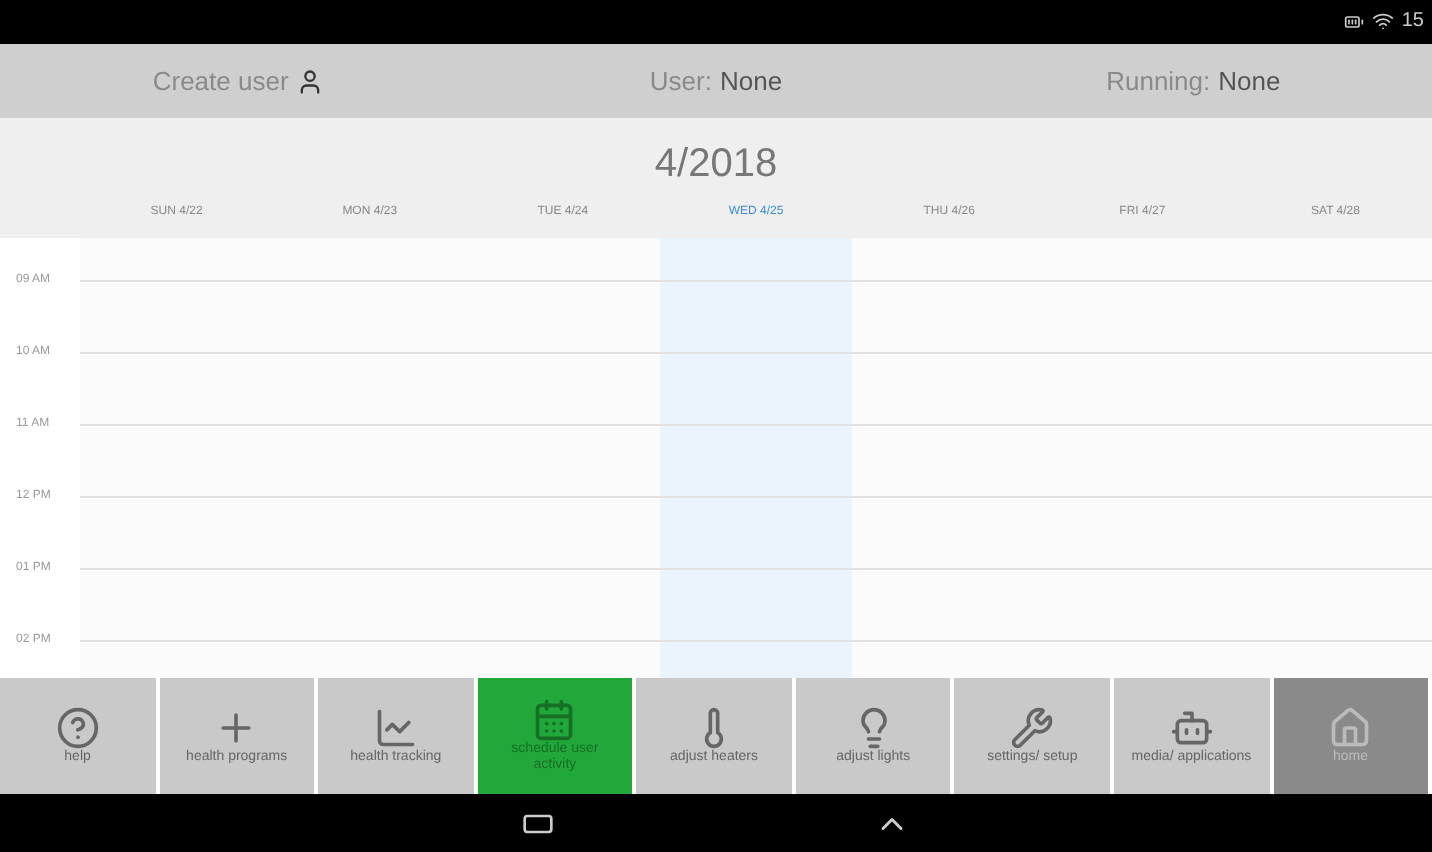 This screenshot has height=852, width=1432. Describe the element at coordinates (1191, 728) in the screenshot. I see `robot-icon` at that location.